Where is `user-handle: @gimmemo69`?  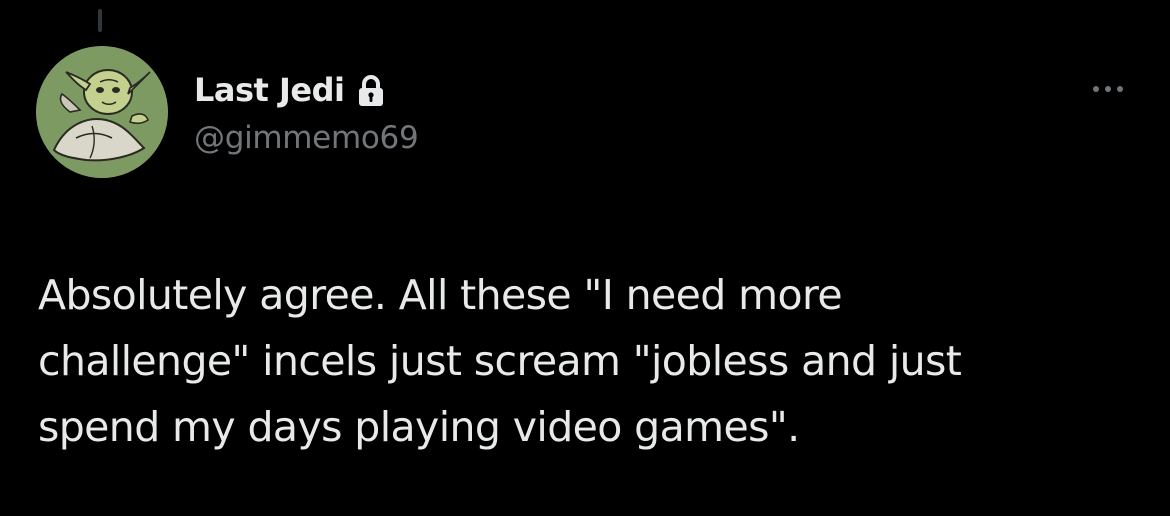
user-handle: @gimmemo69 is located at coordinates (306, 138).